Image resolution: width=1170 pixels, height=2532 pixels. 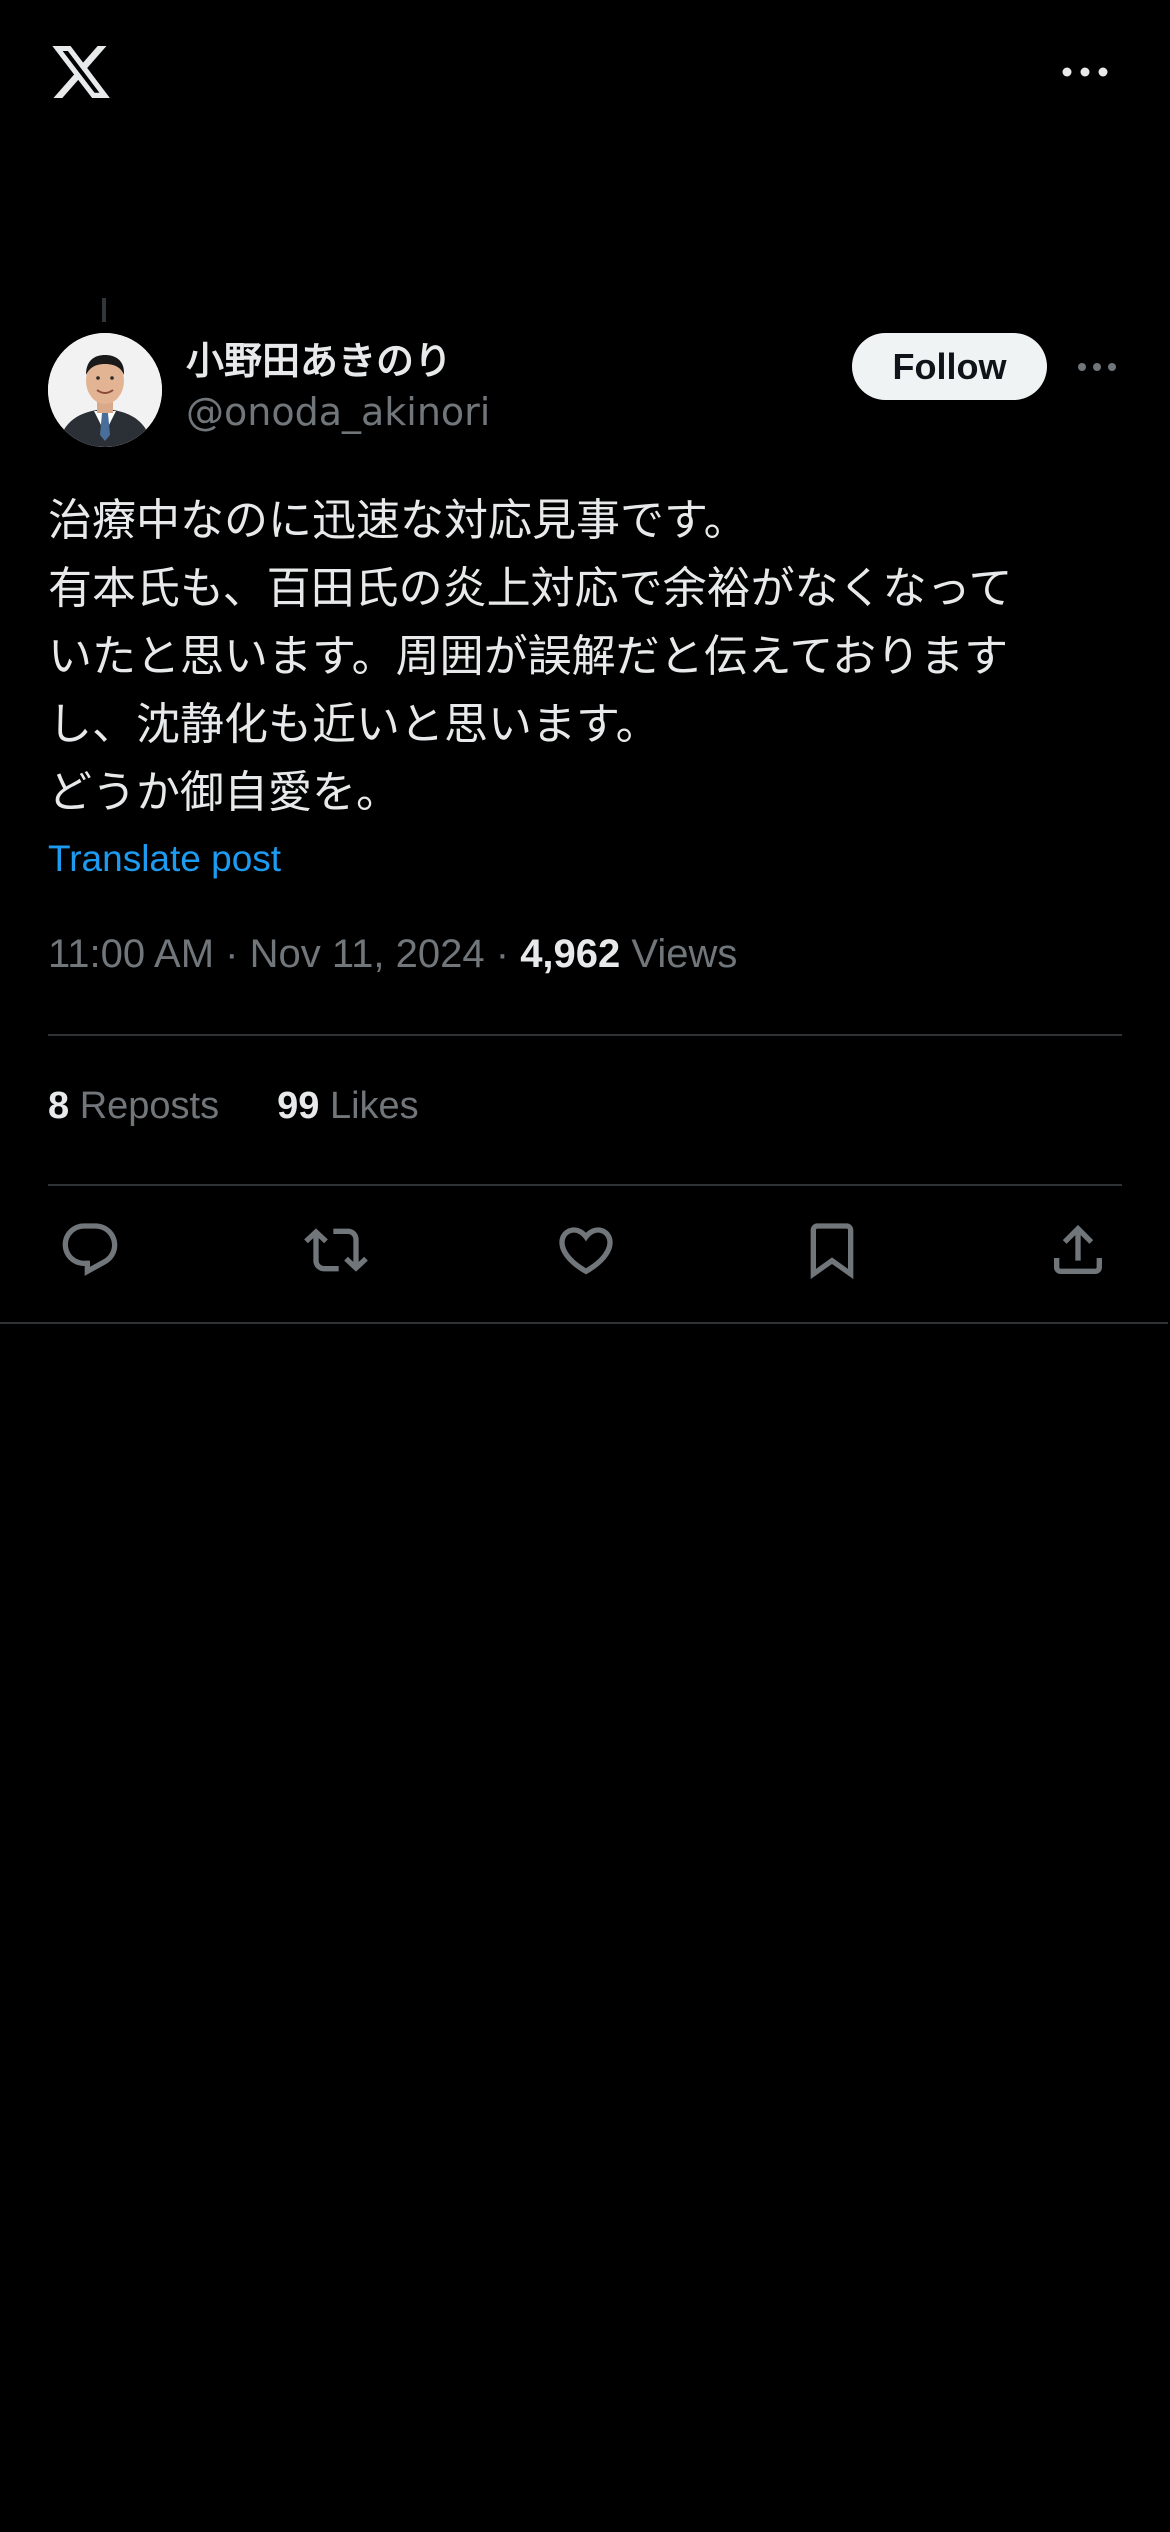 I want to click on author-handle: @onoda_akinori, so click(x=338, y=412).